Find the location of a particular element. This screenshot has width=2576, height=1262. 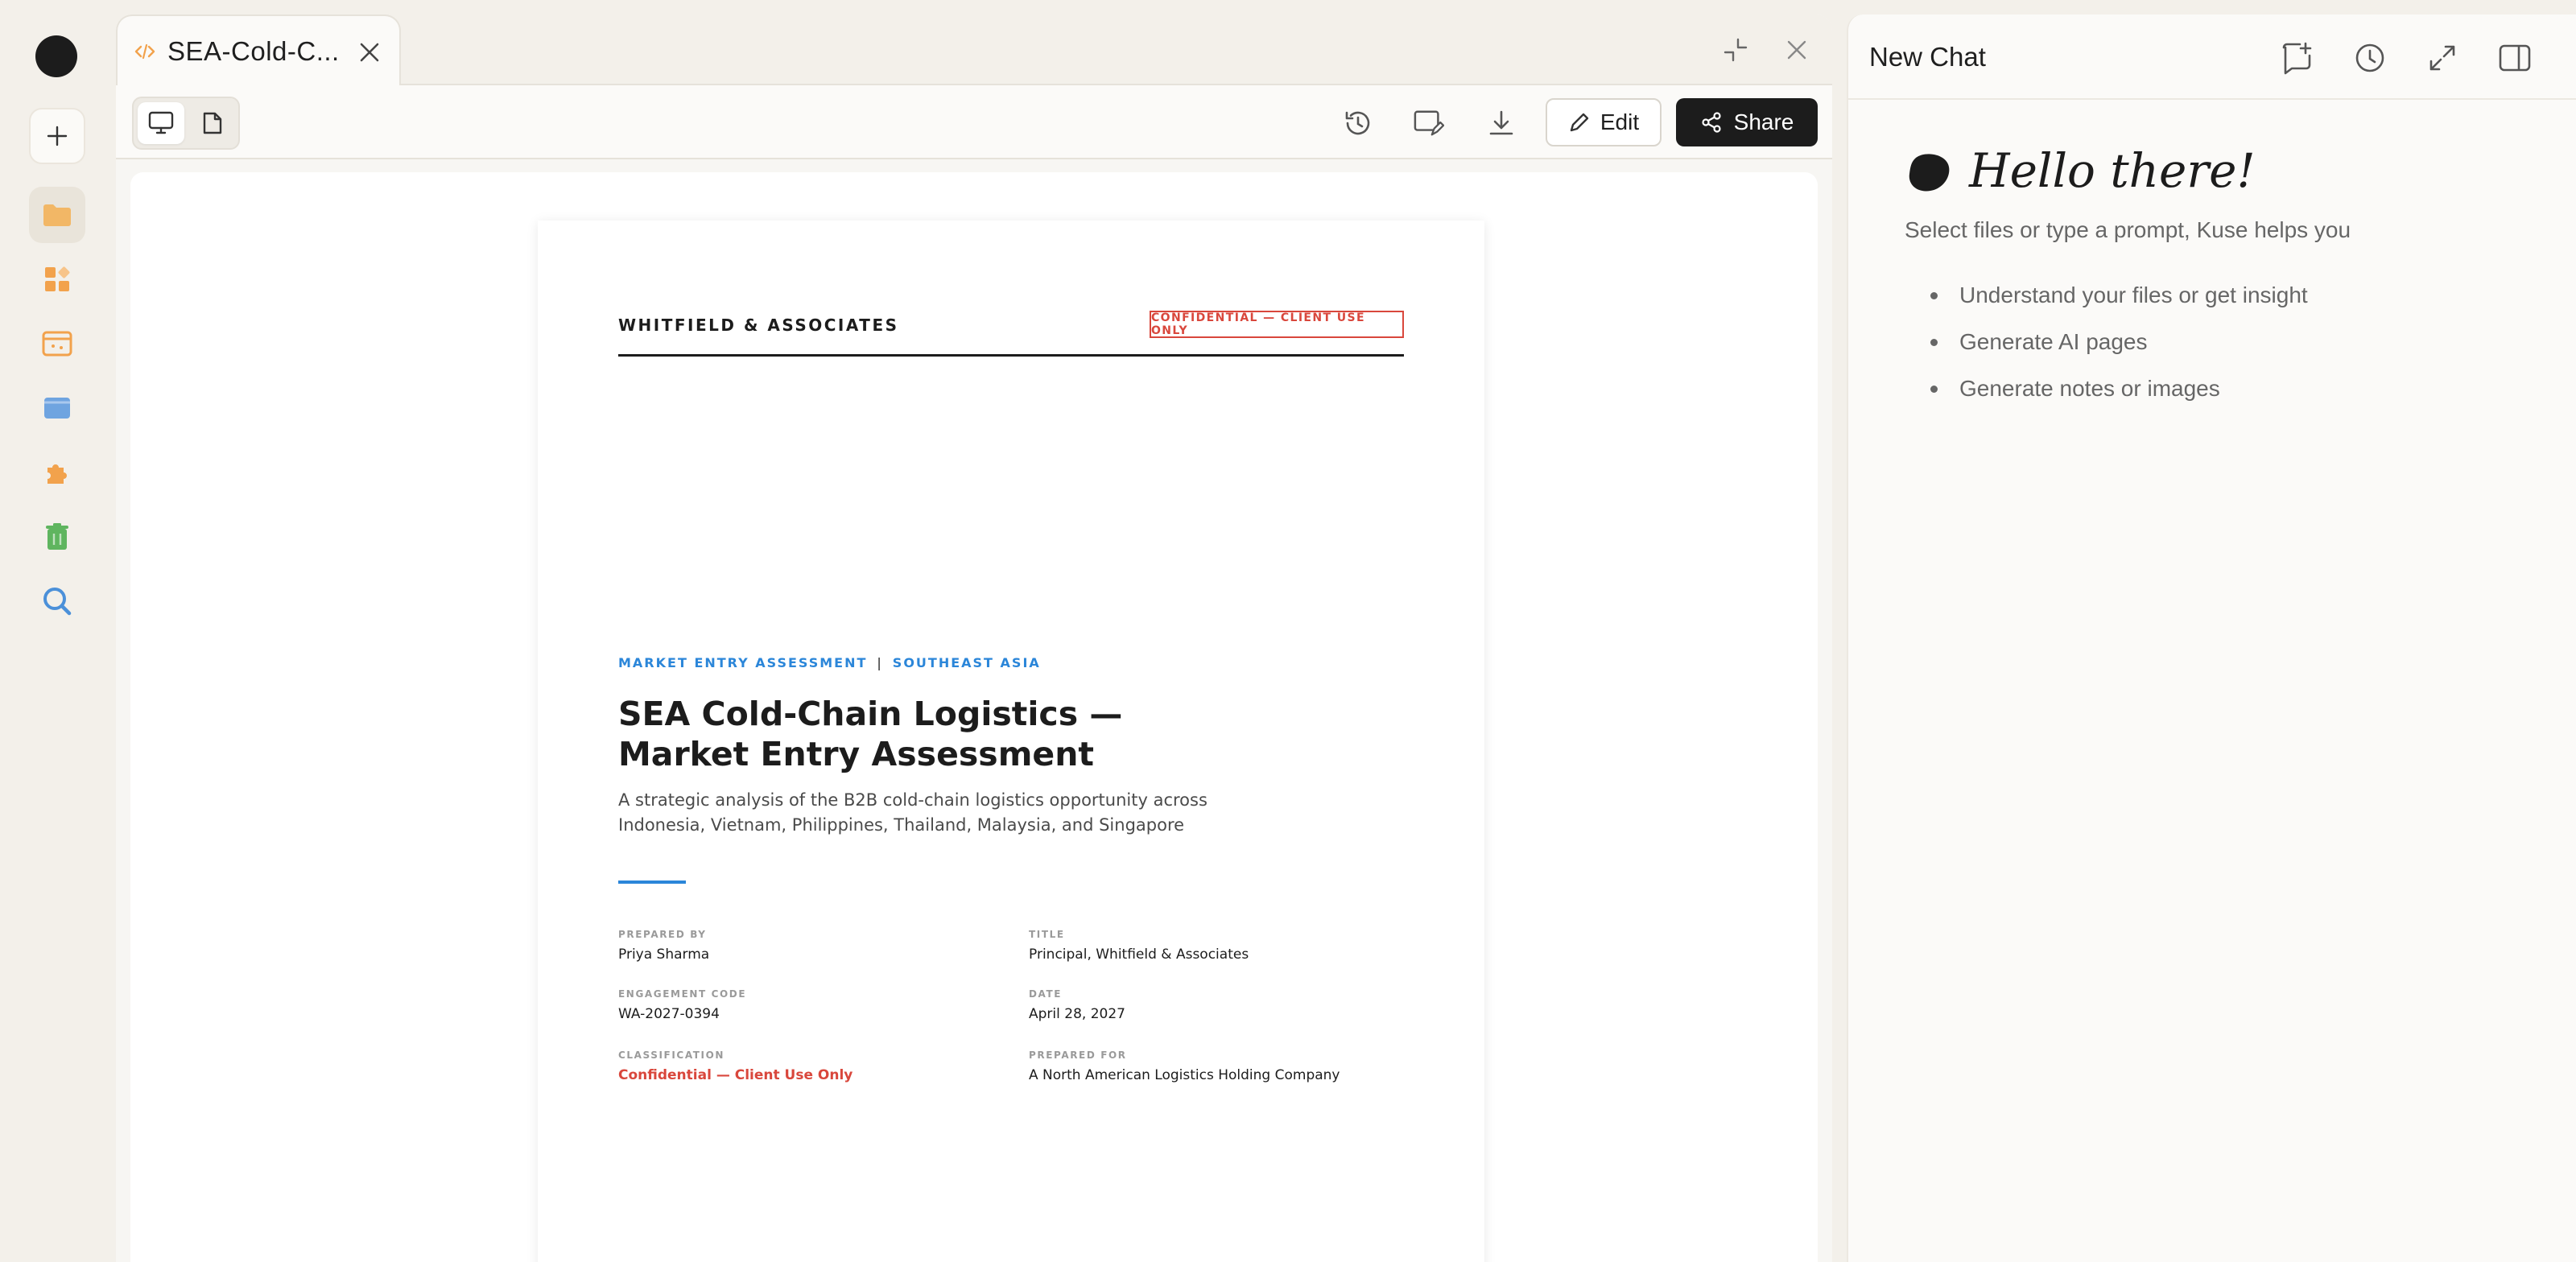

close-panel-button is located at coordinates (1796, 49).